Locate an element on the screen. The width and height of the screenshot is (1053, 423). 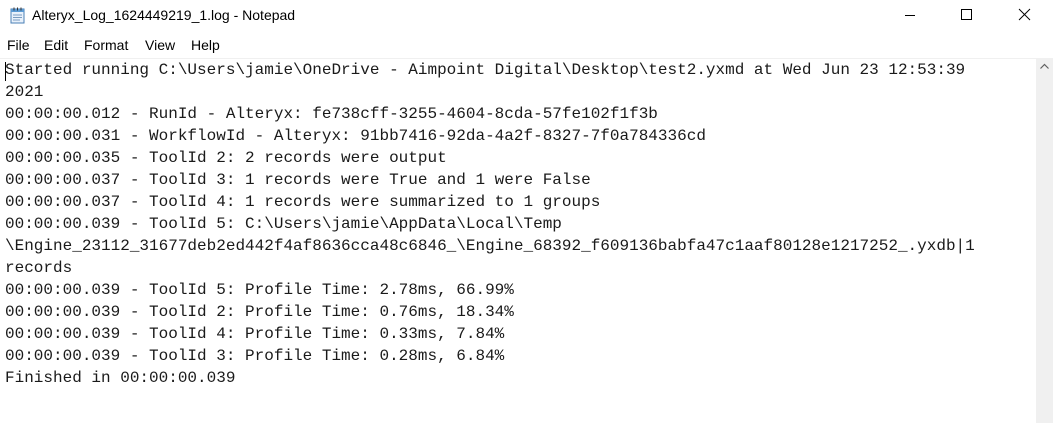
vertical-scrollbar is located at coordinates (1044, 240).